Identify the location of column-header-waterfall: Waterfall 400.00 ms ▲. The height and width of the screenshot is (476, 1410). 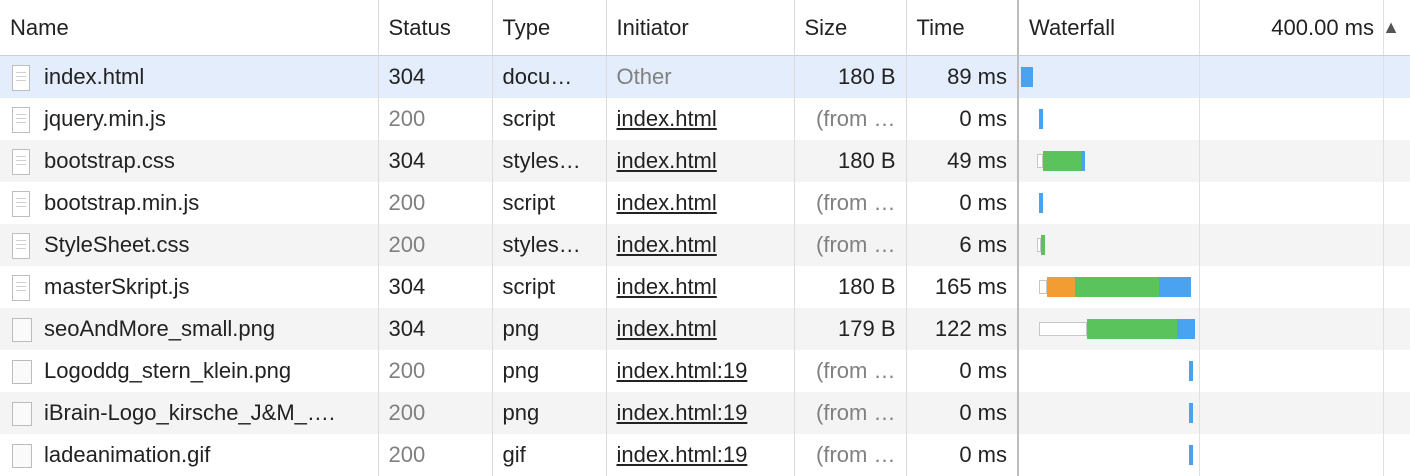
(1214, 28).